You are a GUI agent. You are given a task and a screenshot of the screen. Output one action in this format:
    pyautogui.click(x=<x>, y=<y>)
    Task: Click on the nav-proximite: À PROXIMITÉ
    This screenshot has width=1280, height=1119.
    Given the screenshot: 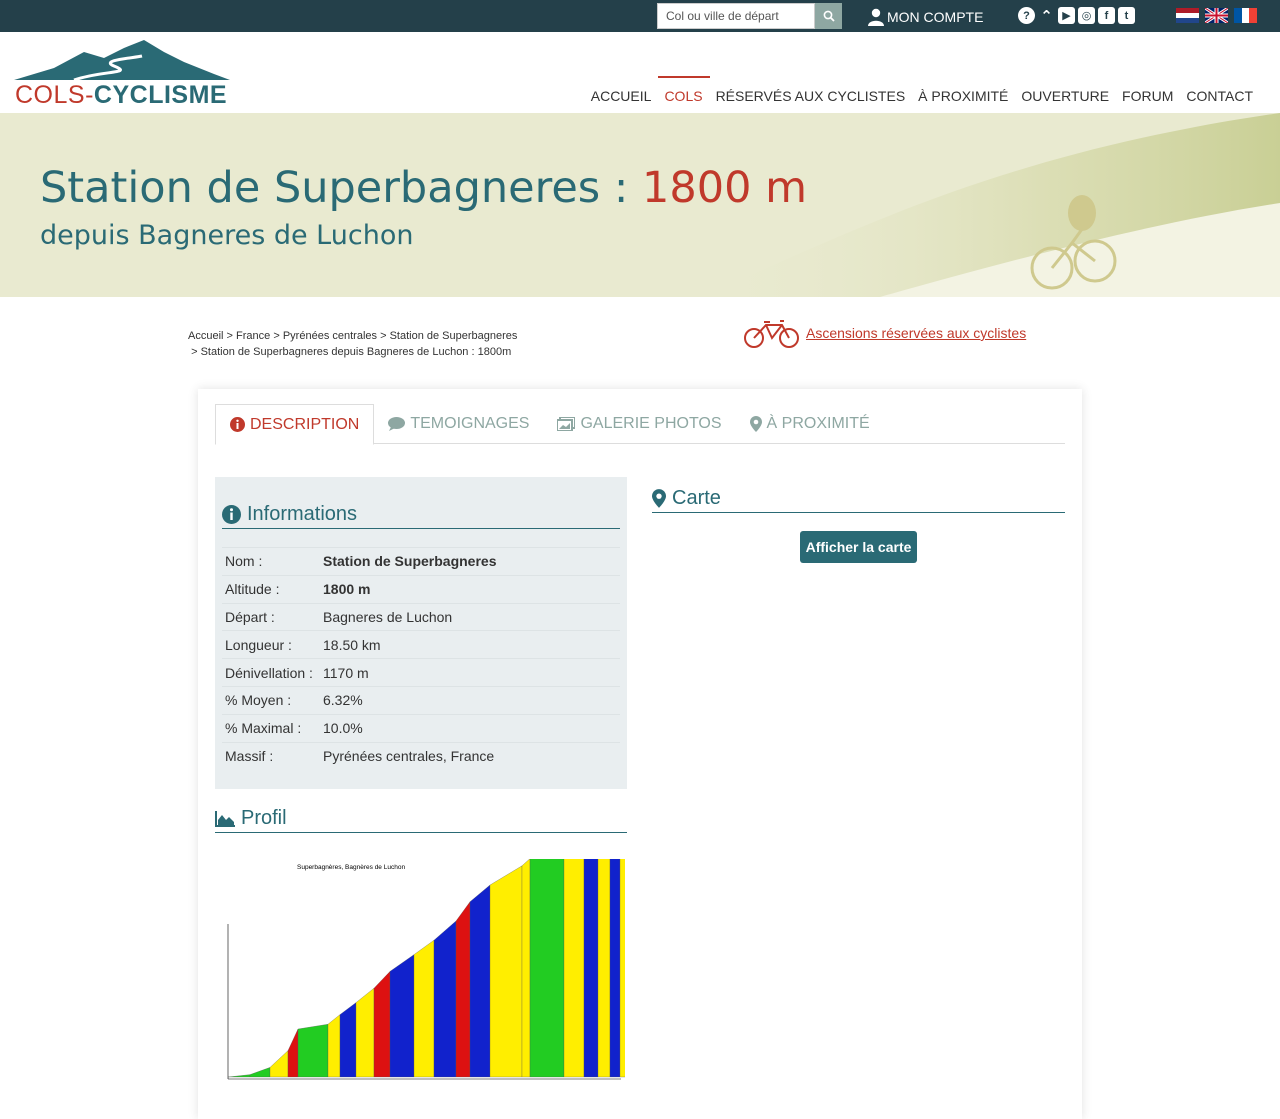 What is the action you would take?
    pyautogui.click(x=963, y=90)
    